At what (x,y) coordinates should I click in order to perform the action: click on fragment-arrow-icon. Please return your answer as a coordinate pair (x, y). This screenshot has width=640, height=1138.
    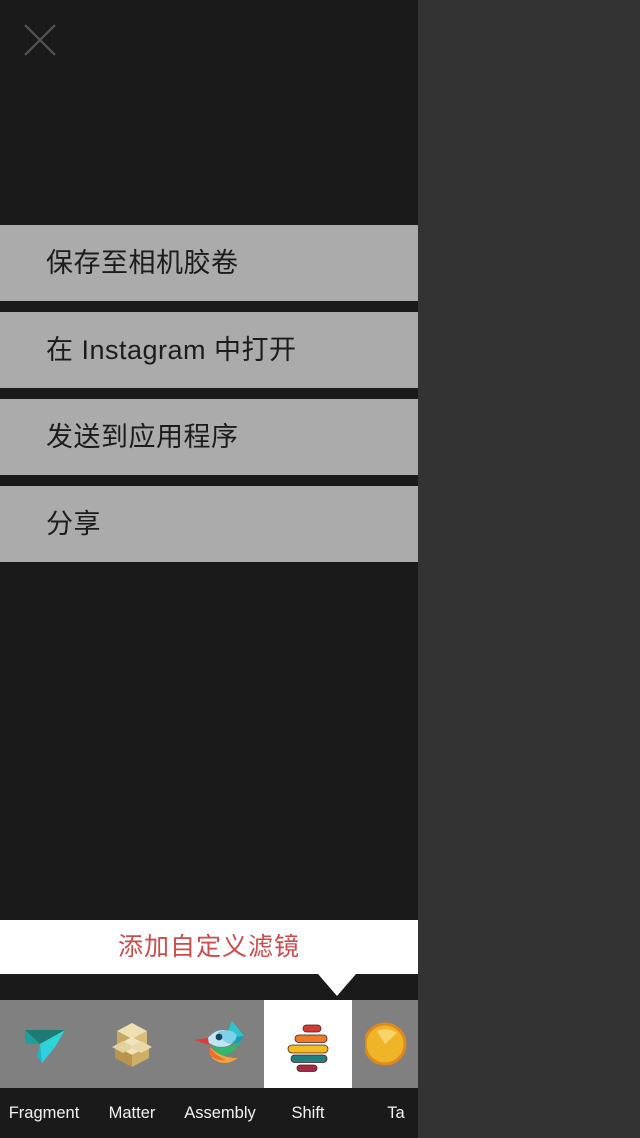
    Looking at the image, I should click on (44, 1044).